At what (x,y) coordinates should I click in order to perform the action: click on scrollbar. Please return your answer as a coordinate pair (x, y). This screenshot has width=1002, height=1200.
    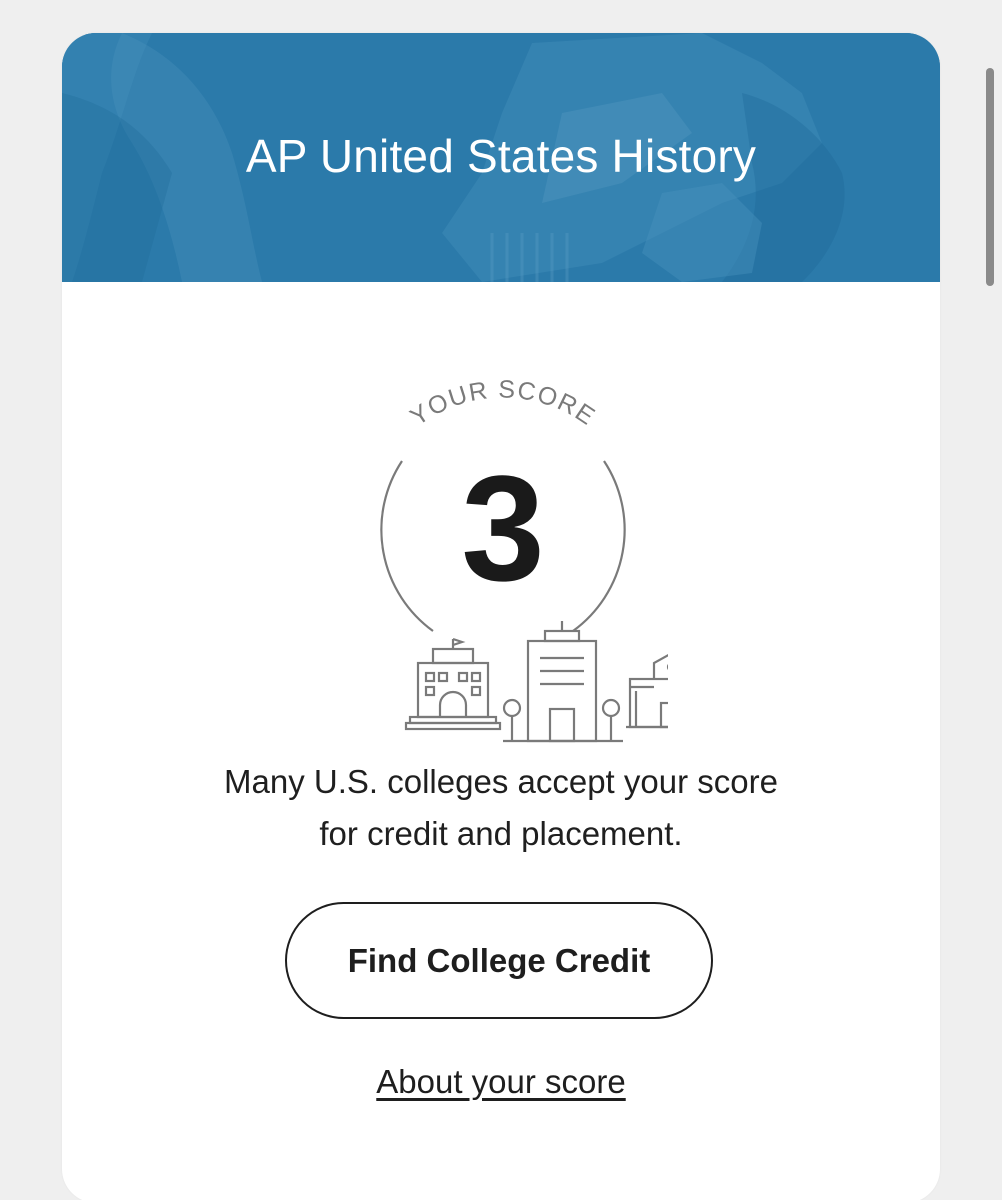
    Looking at the image, I should click on (990, 177).